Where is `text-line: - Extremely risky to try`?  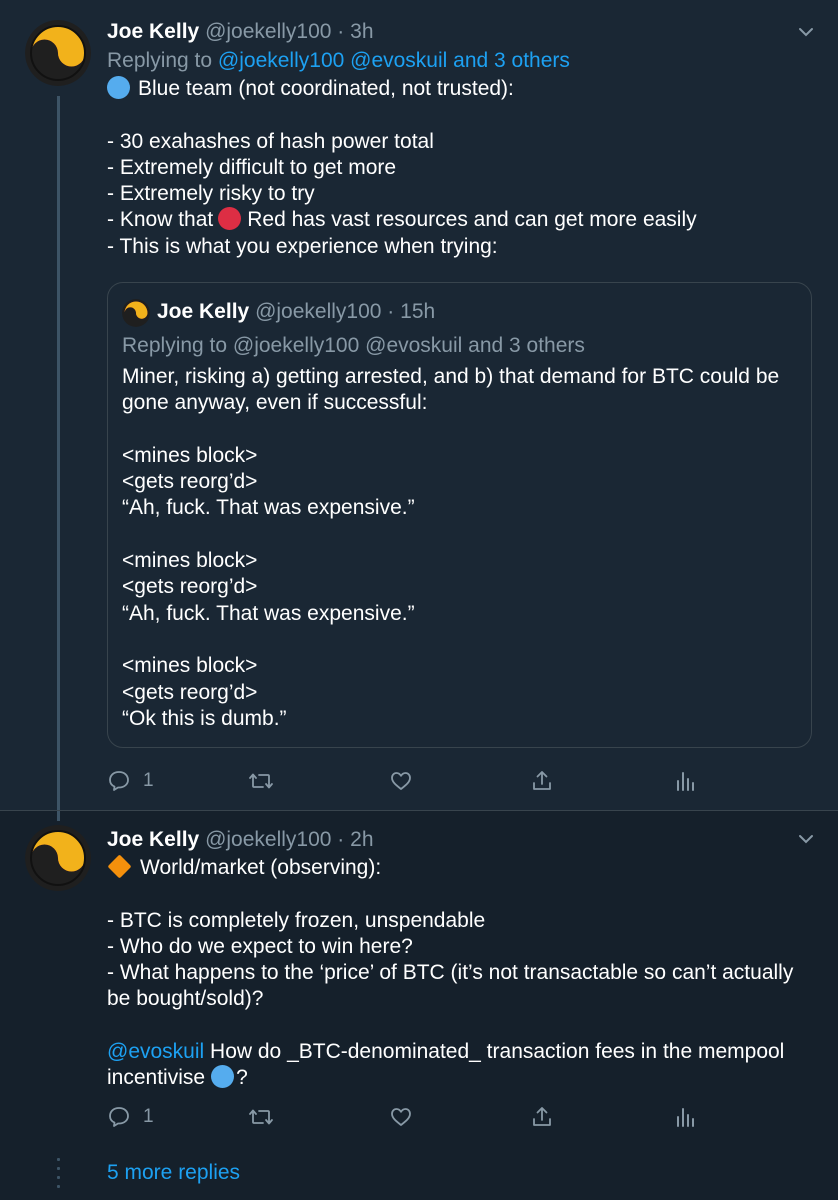 text-line: - Extremely risky to try is located at coordinates (211, 194).